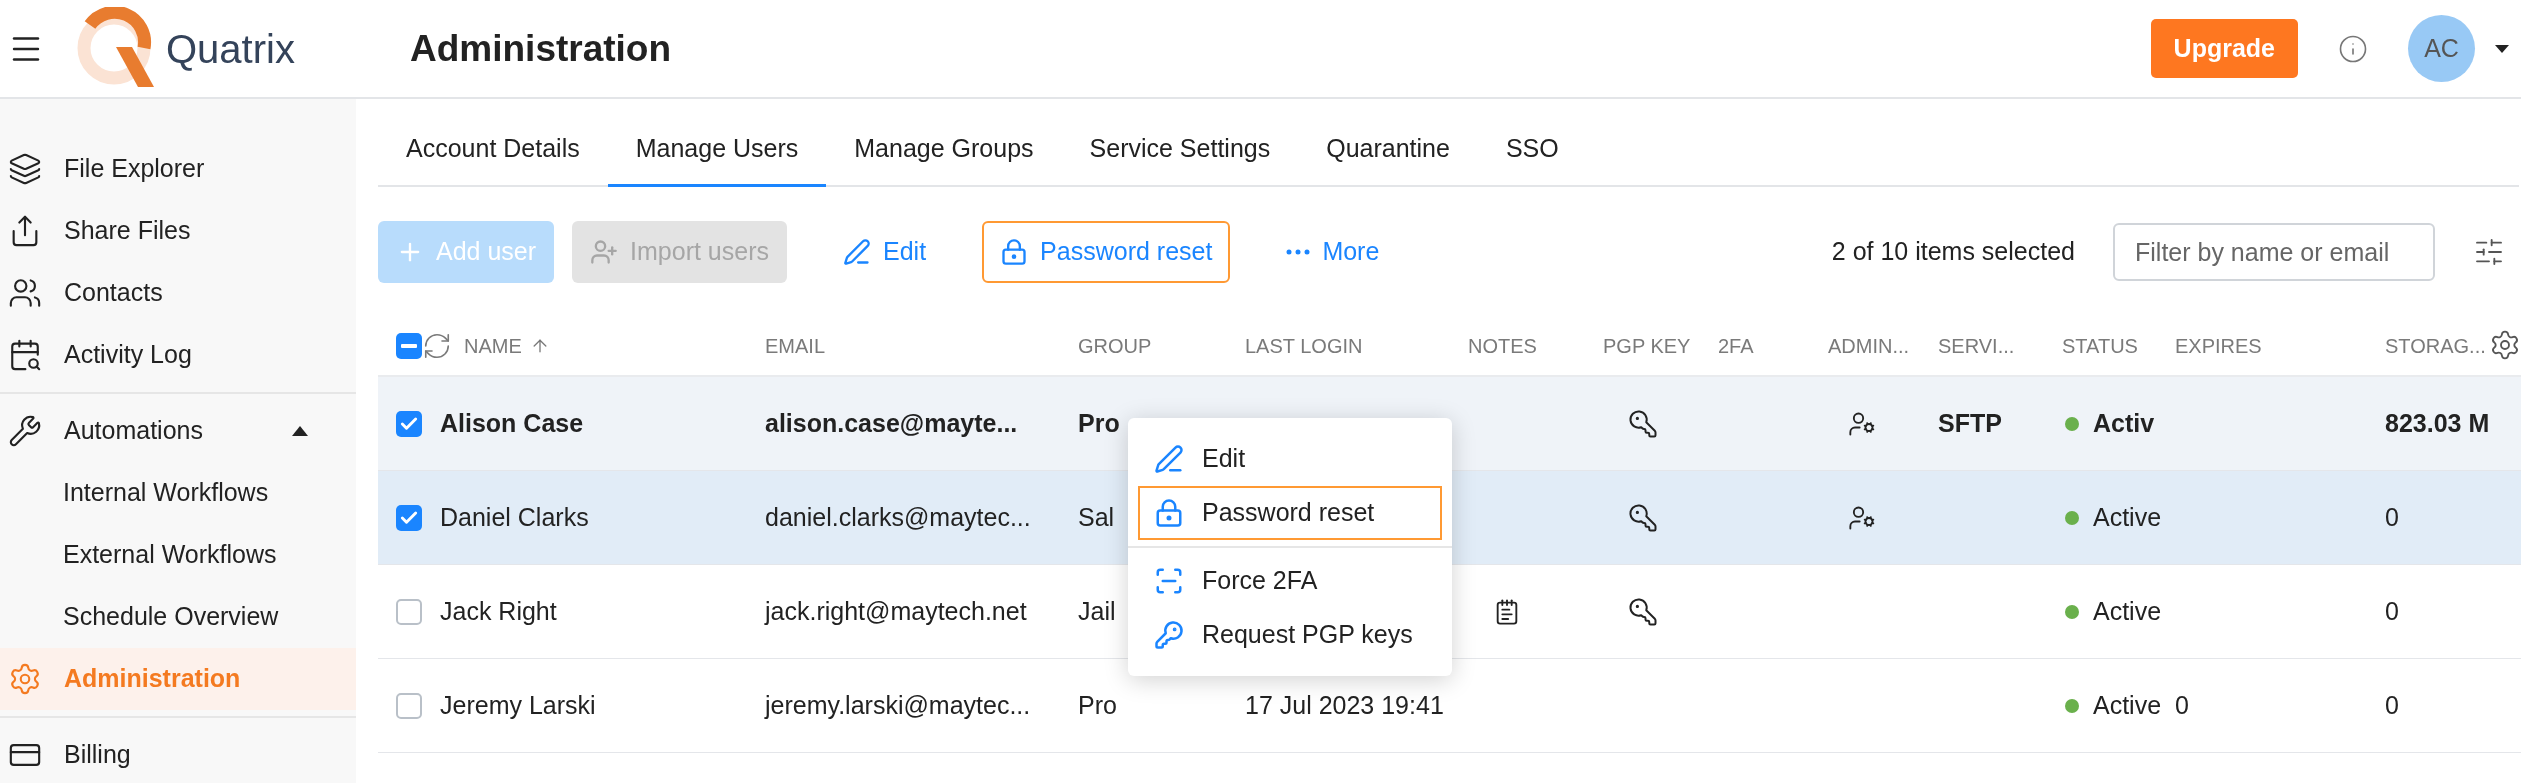 The height and width of the screenshot is (783, 2521). I want to click on table-cell-text: SFTP, so click(1970, 423).